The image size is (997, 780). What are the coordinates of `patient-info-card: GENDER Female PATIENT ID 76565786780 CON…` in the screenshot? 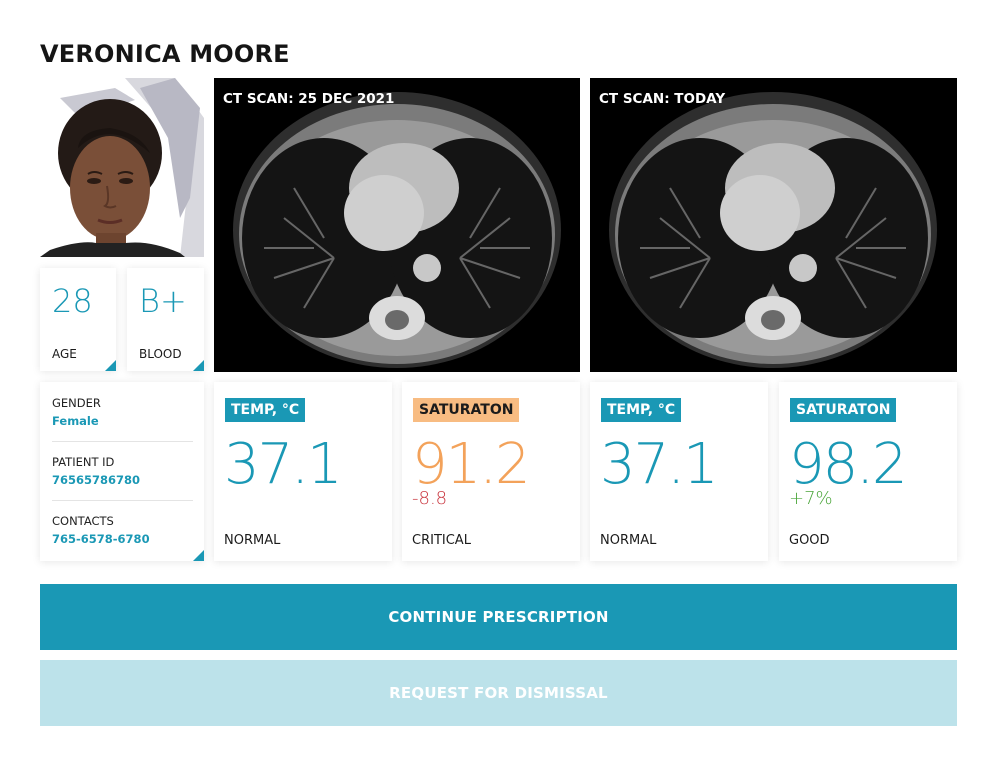 It's located at (122, 471).